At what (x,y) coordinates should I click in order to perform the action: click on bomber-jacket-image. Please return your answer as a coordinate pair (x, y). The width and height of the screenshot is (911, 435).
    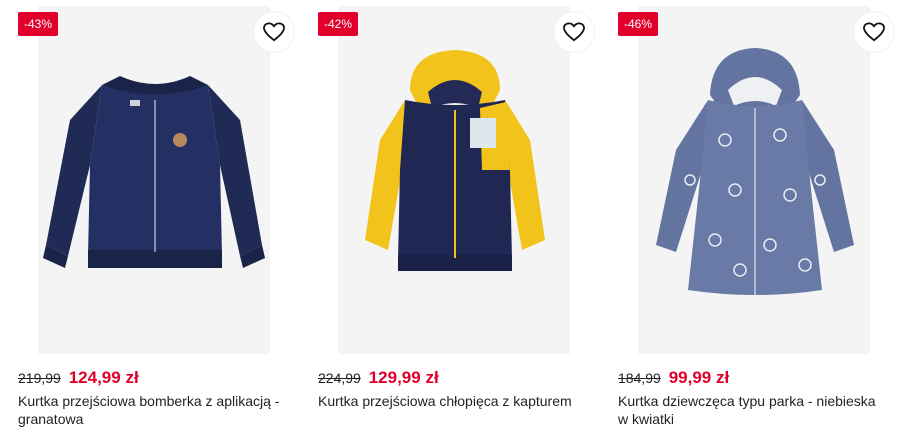
    Looking at the image, I should click on (154, 172).